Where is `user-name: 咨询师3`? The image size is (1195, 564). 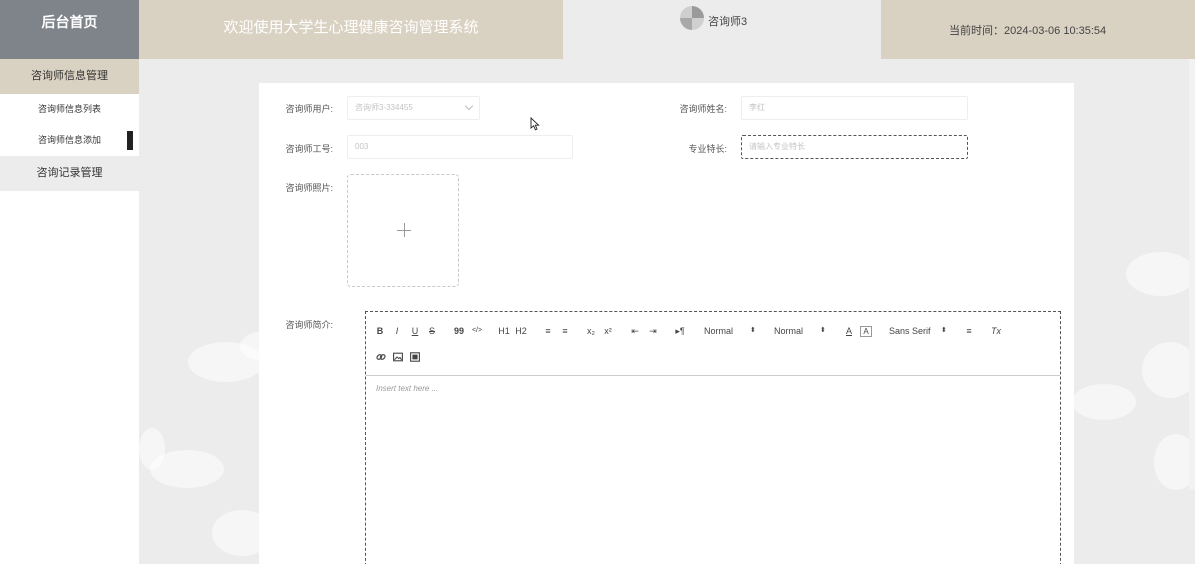
user-name: 咨询师3 is located at coordinates (727, 21).